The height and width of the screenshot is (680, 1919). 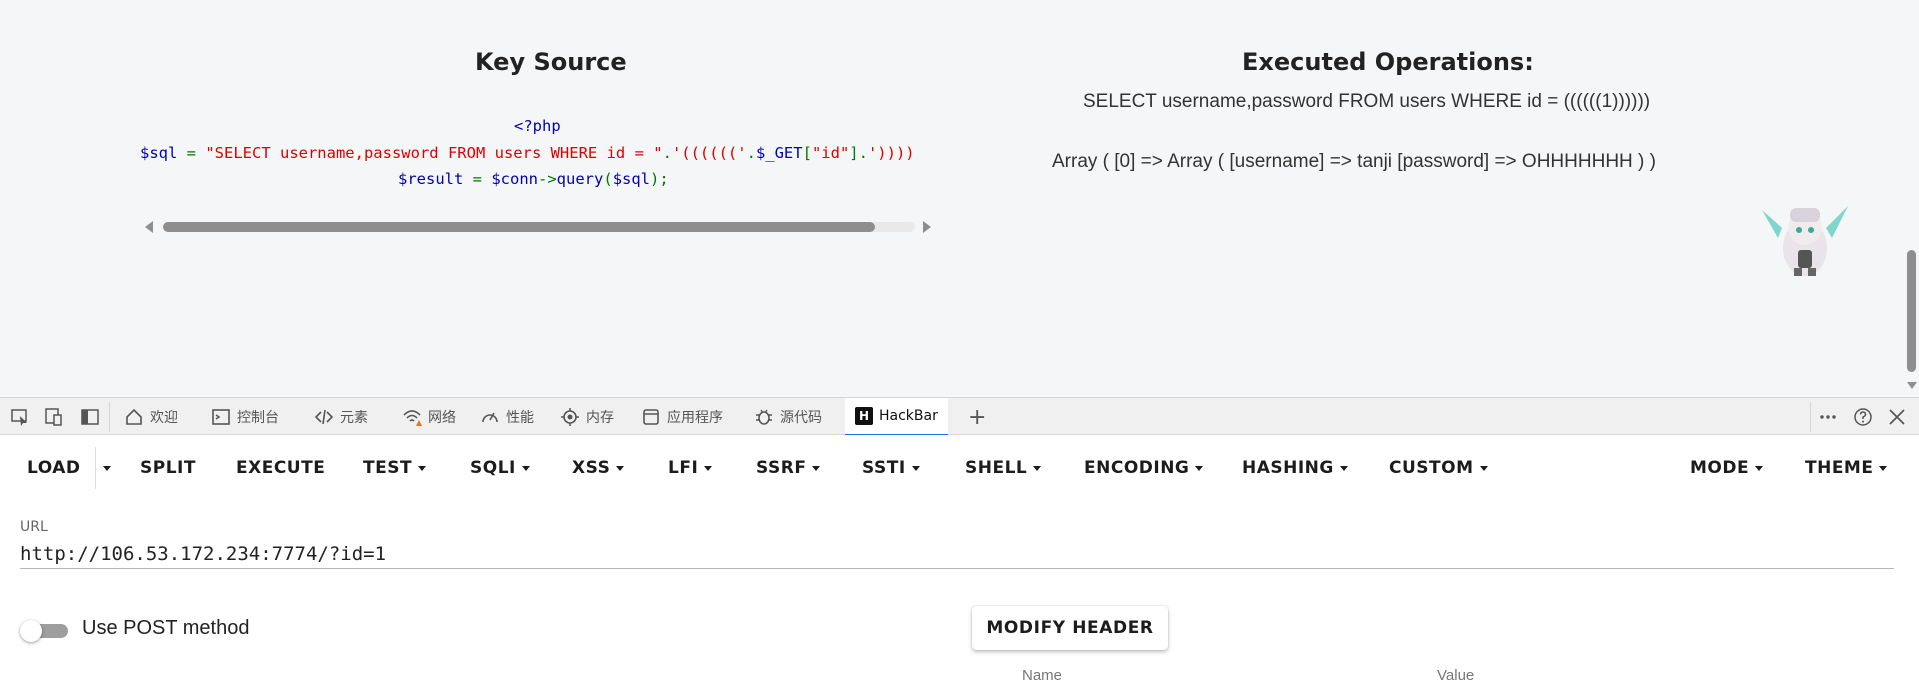 What do you see at coordinates (709, 153) in the screenshot?
I see `code-token: '(((((('` at bounding box center [709, 153].